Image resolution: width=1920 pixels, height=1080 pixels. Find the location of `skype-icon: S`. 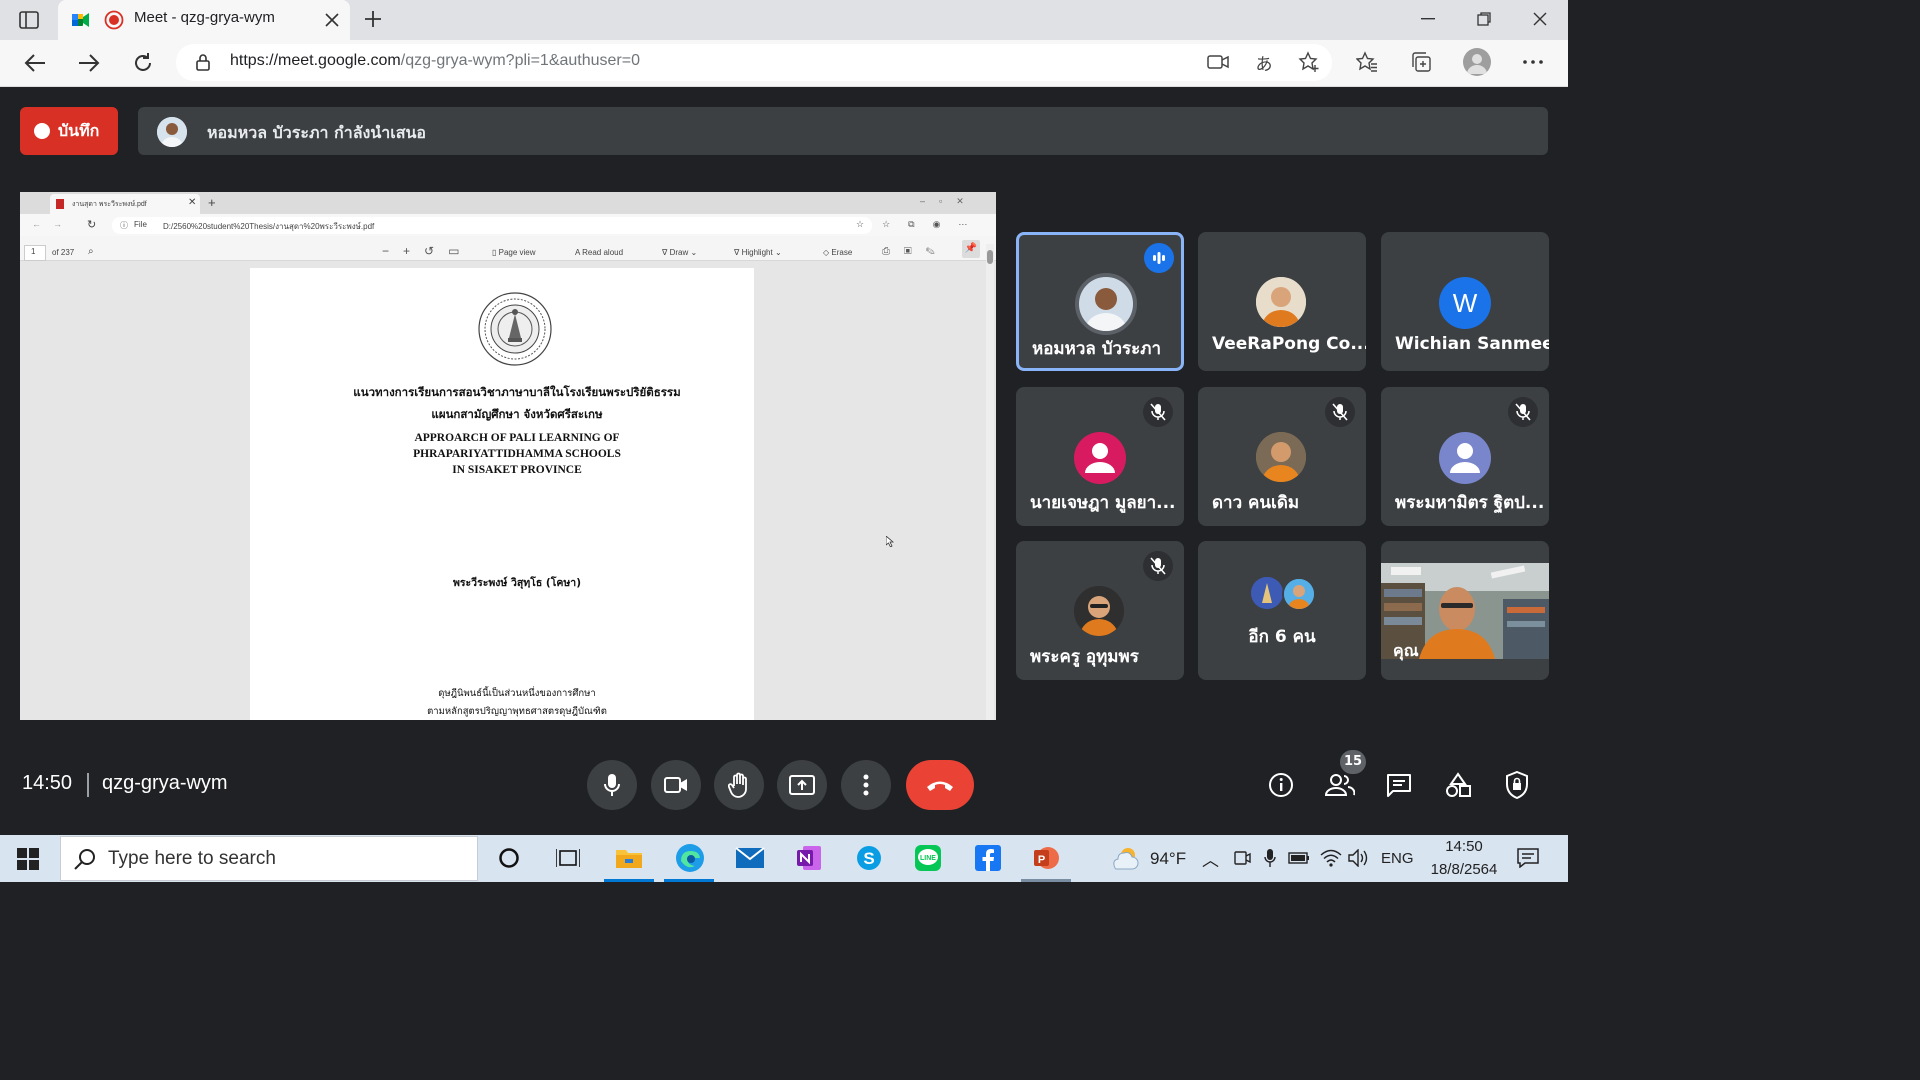

skype-icon: S is located at coordinates (869, 858).